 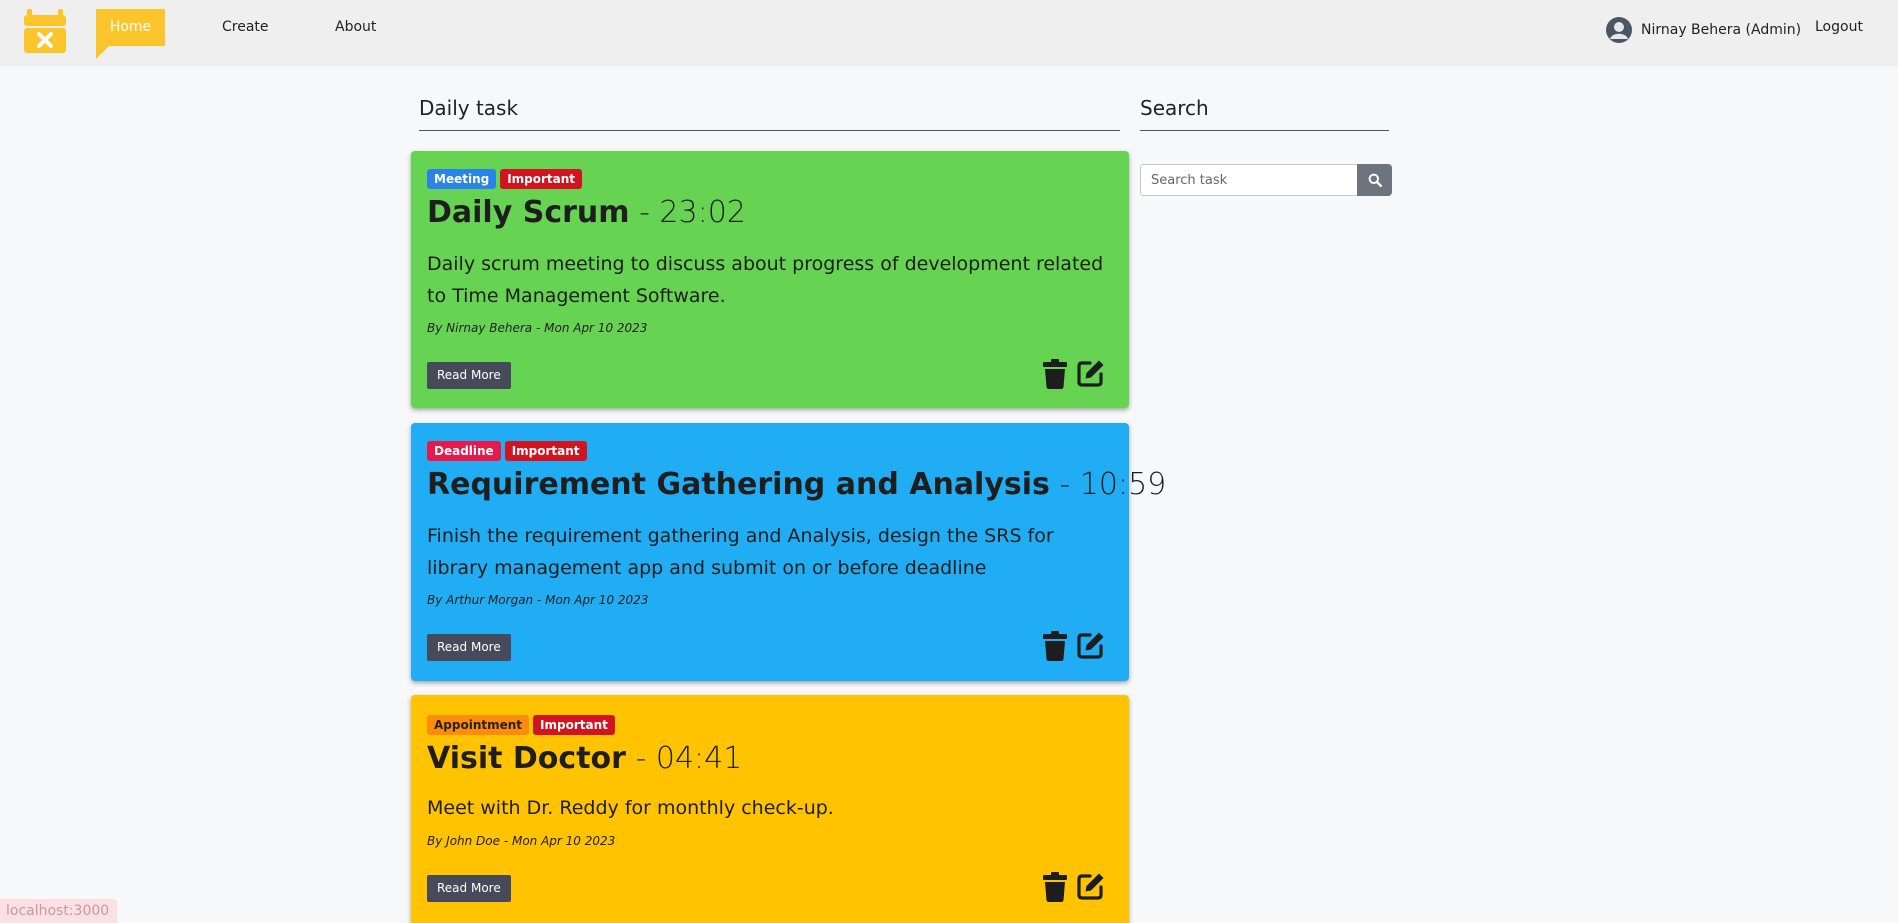 What do you see at coordinates (738, 484) in the screenshot?
I see `task-name: Requirement Gathering and Analysis` at bounding box center [738, 484].